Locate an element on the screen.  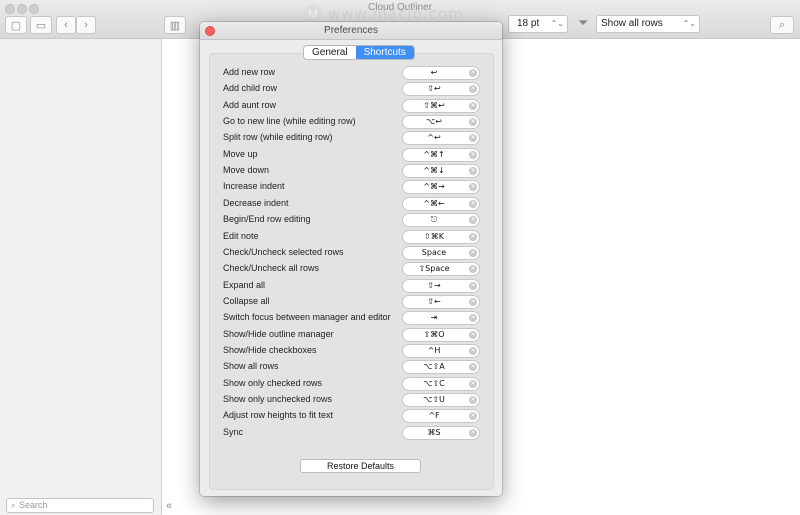
shortcut-label: Expand all is located at coordinates (244, 284).